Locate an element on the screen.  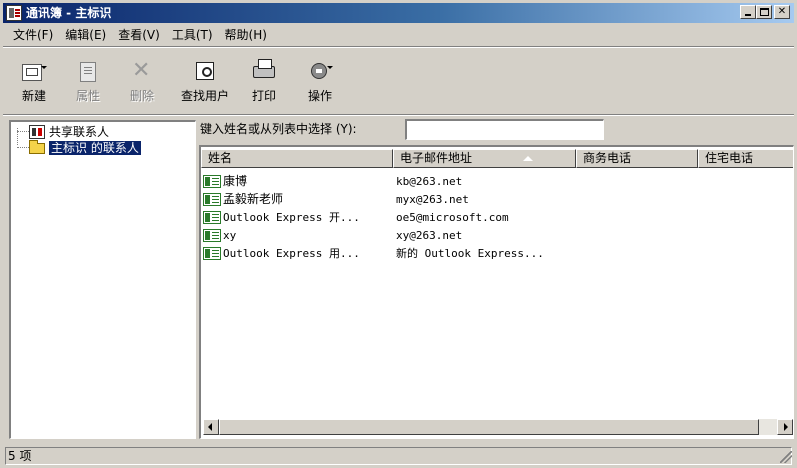
column-header-email: 电子邮件地址 is located at coordinates (484, 158).